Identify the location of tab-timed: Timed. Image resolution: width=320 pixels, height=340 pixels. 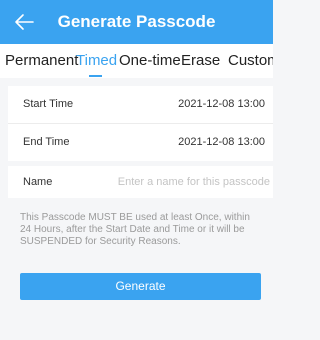
(96, 60).